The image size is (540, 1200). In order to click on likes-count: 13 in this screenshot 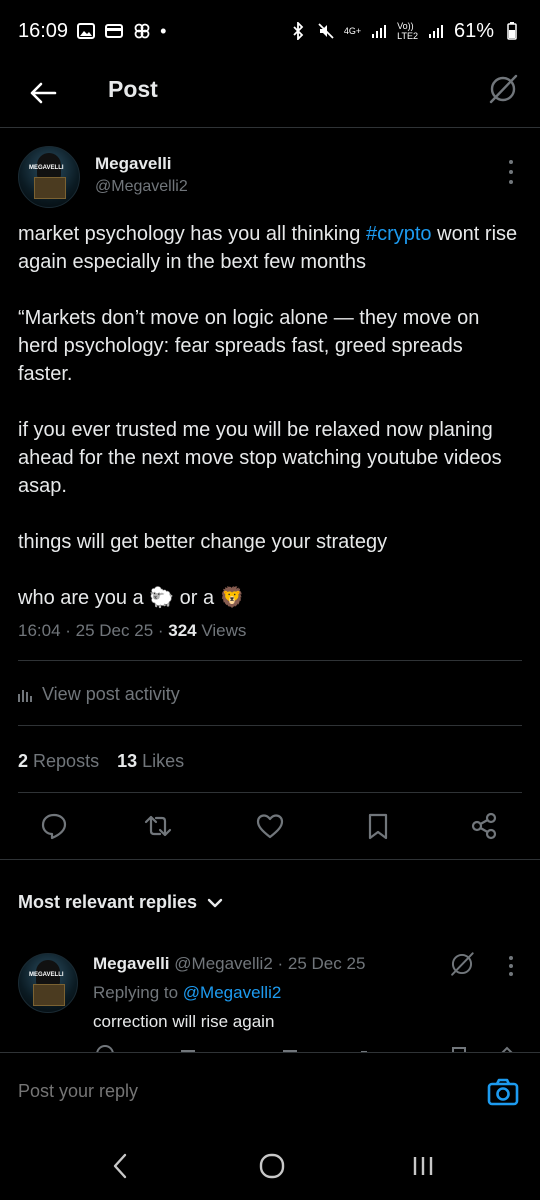, I will do `click(127, 761)`.